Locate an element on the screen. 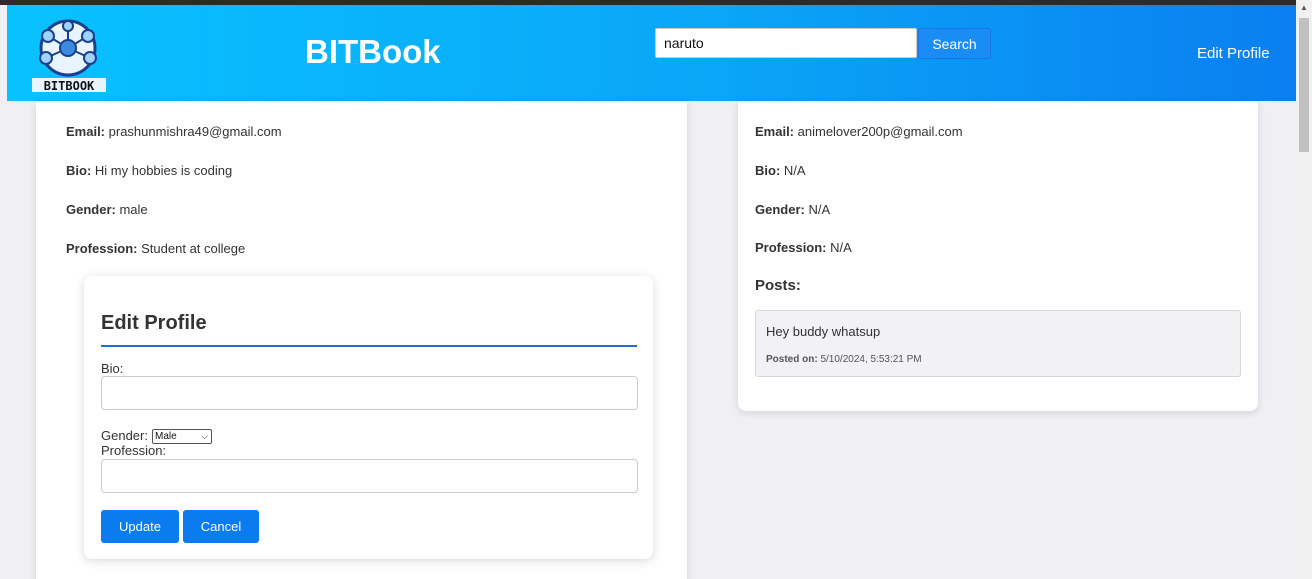 The width and height of the screenshot is (1312, 579). post-text: Hey buddy whatsup is located at coordinates (823, 331).